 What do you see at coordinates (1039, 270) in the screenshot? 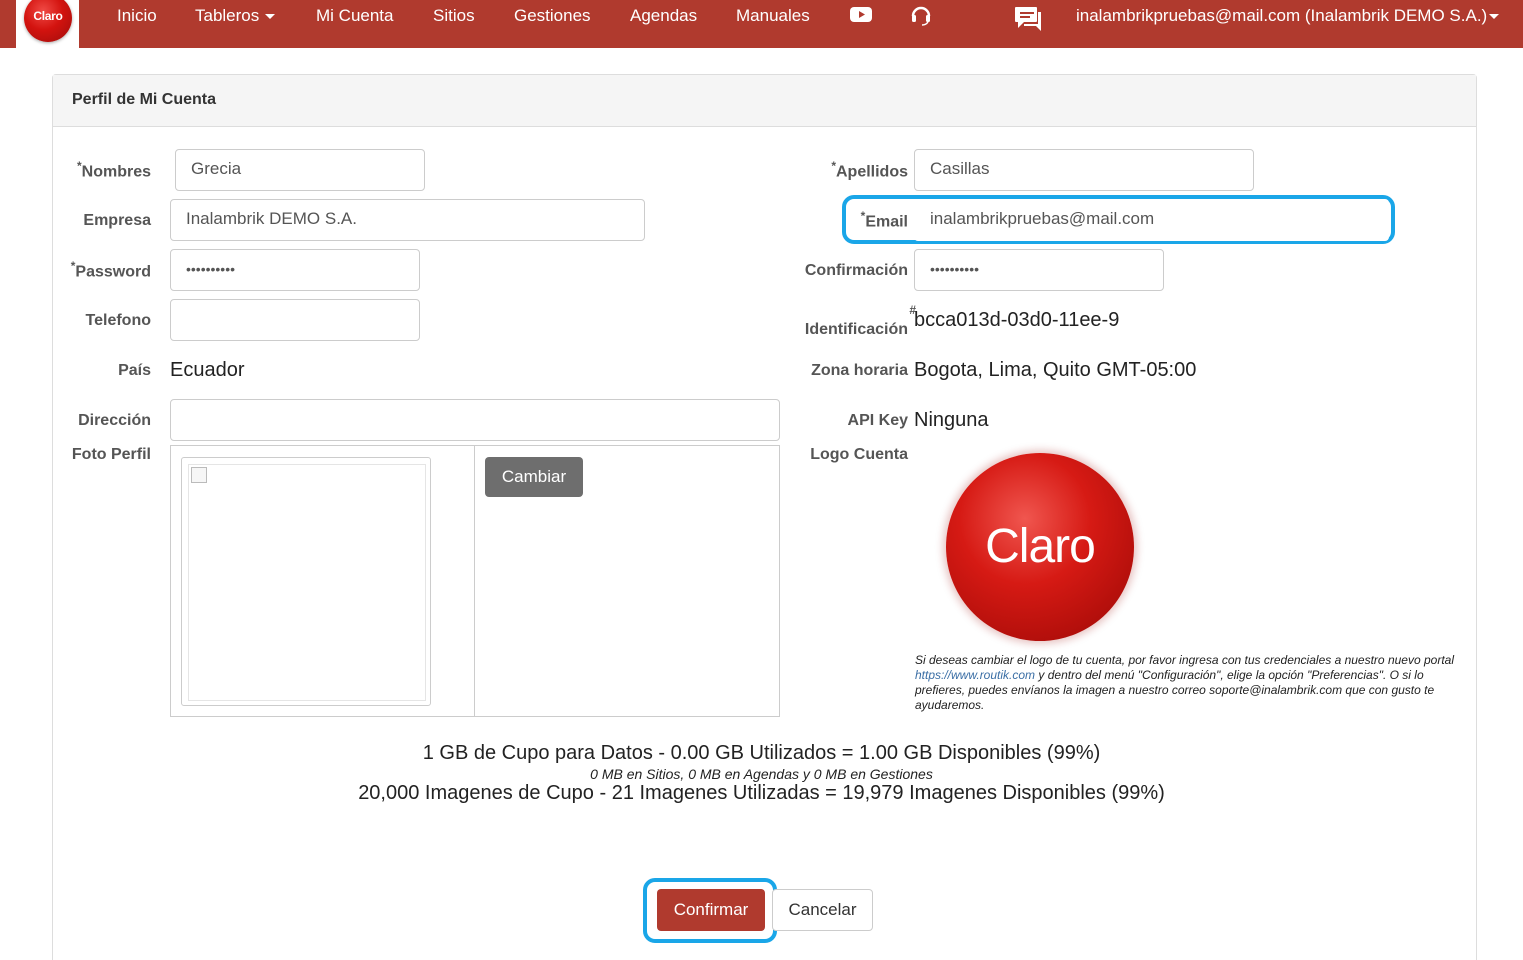
I see `confirmacion-input: ••••••••••` at bounding box center [1039, 270].